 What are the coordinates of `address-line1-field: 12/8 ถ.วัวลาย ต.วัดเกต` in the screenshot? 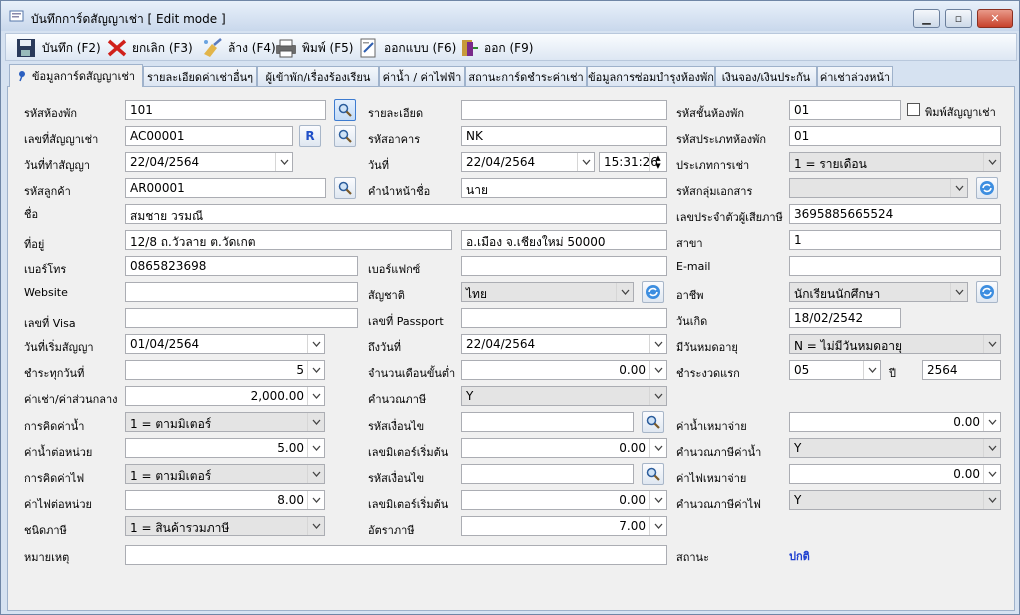 It's located at (288, 240).